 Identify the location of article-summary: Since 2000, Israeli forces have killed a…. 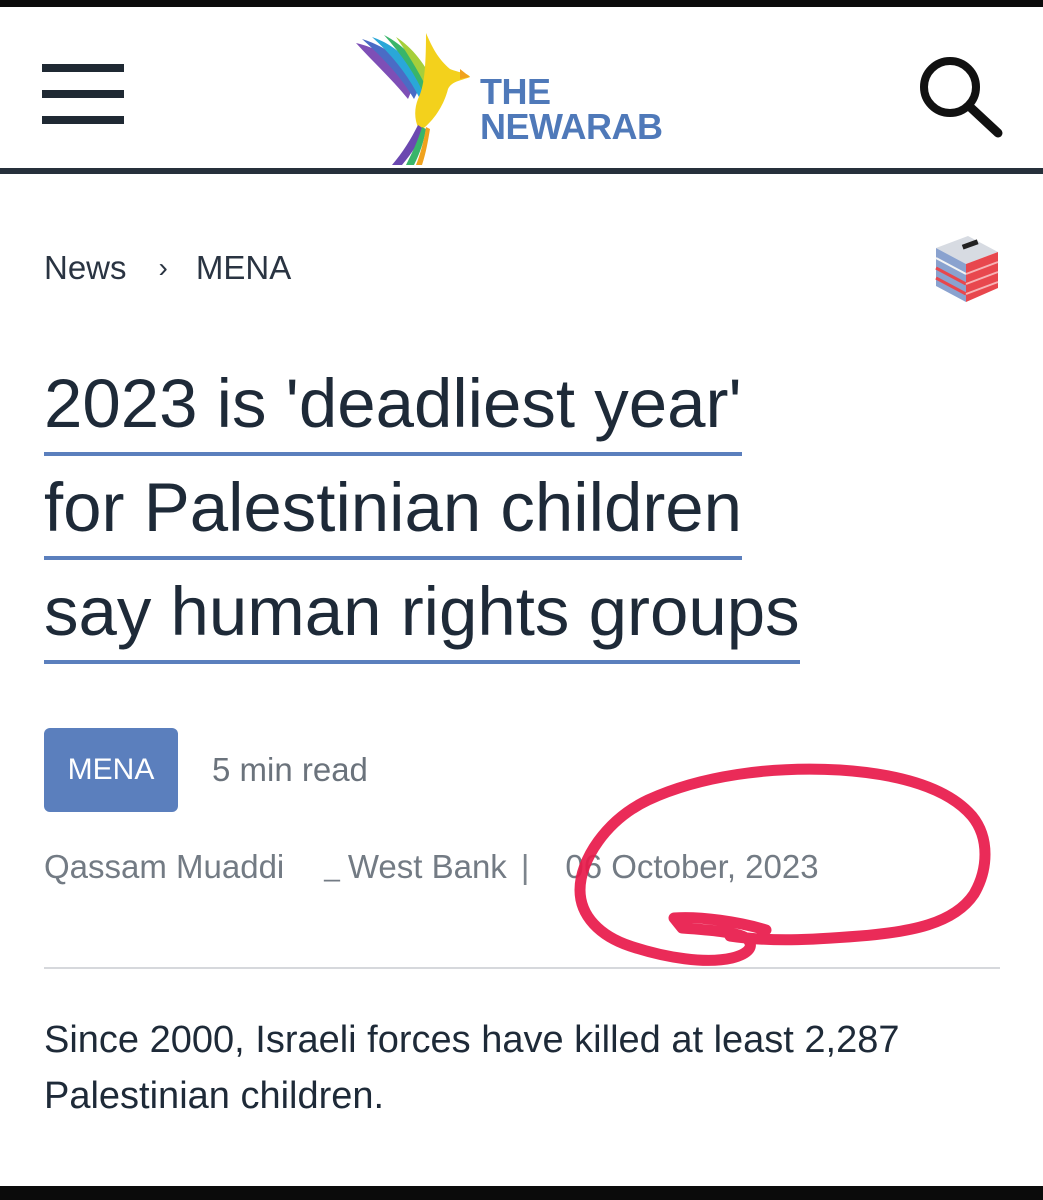
(472, 1068).